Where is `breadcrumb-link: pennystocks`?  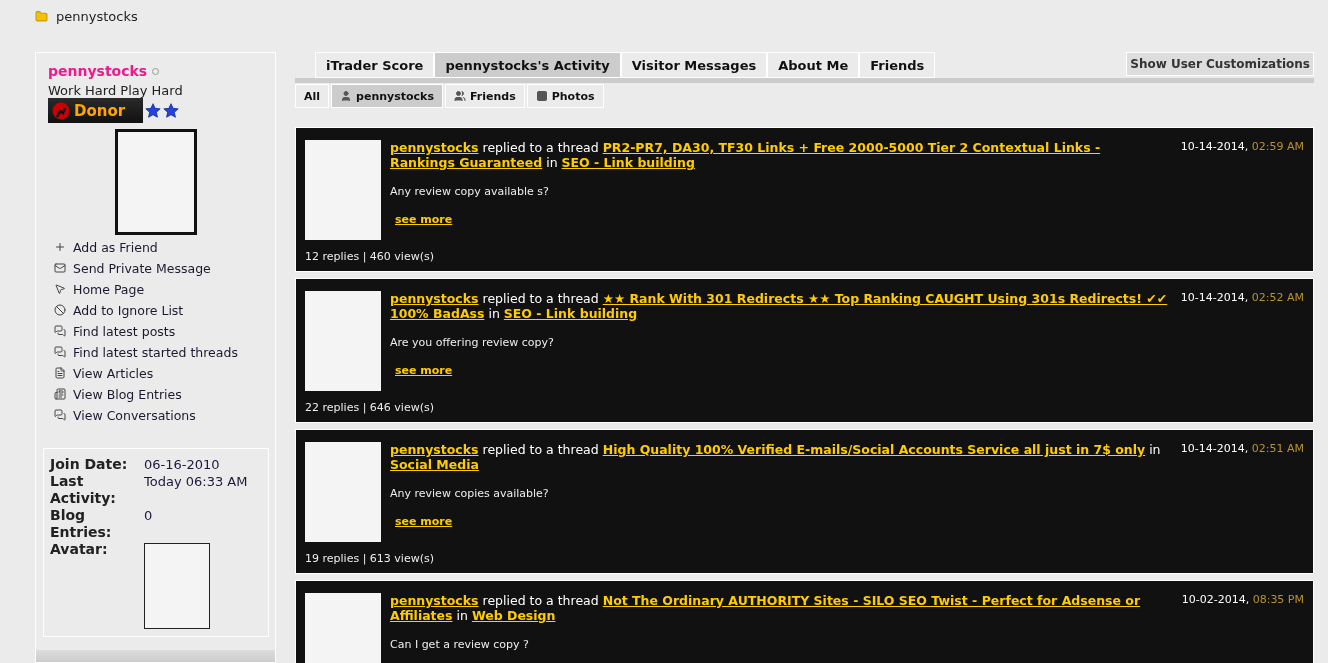
breadcrumb-link: pennystocks is located at coordinates (97, 16).